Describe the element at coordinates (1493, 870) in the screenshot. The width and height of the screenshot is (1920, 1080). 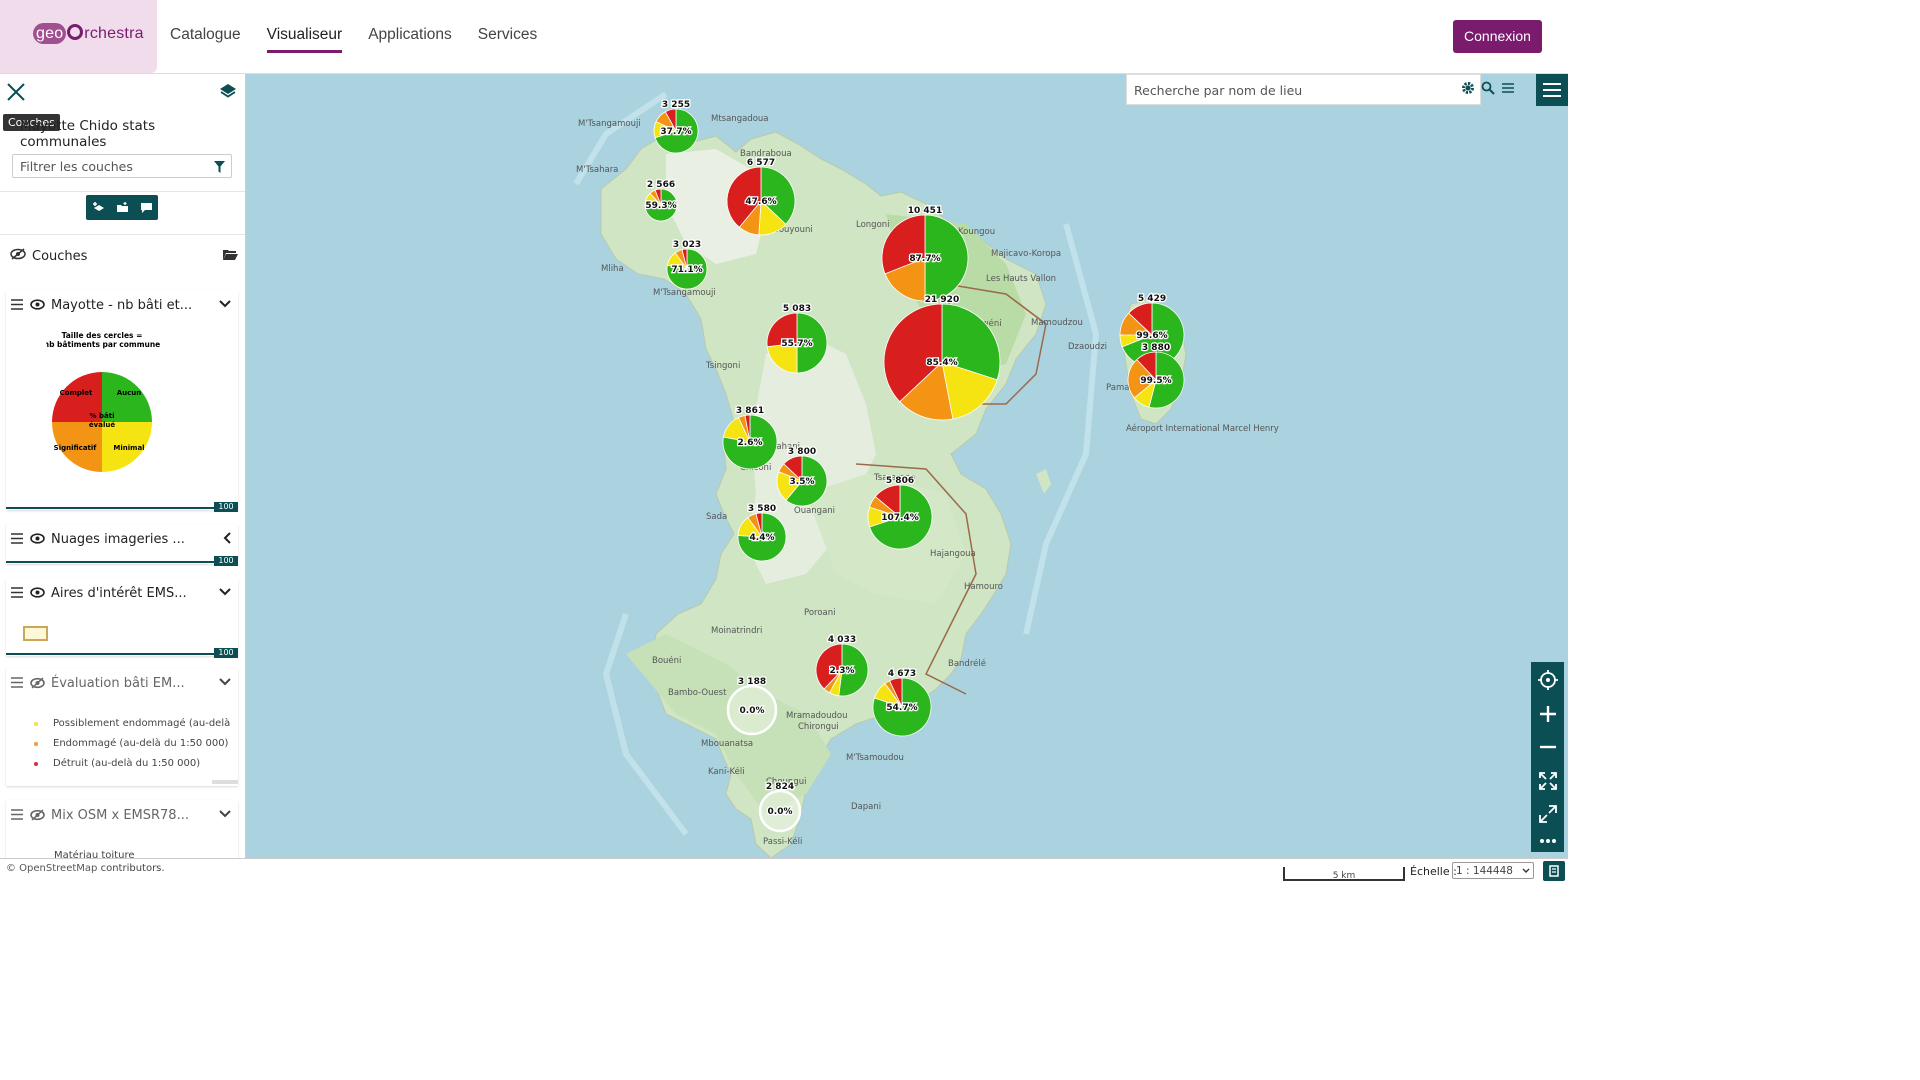
I see `scale-select: 1 : 144448` at that location.